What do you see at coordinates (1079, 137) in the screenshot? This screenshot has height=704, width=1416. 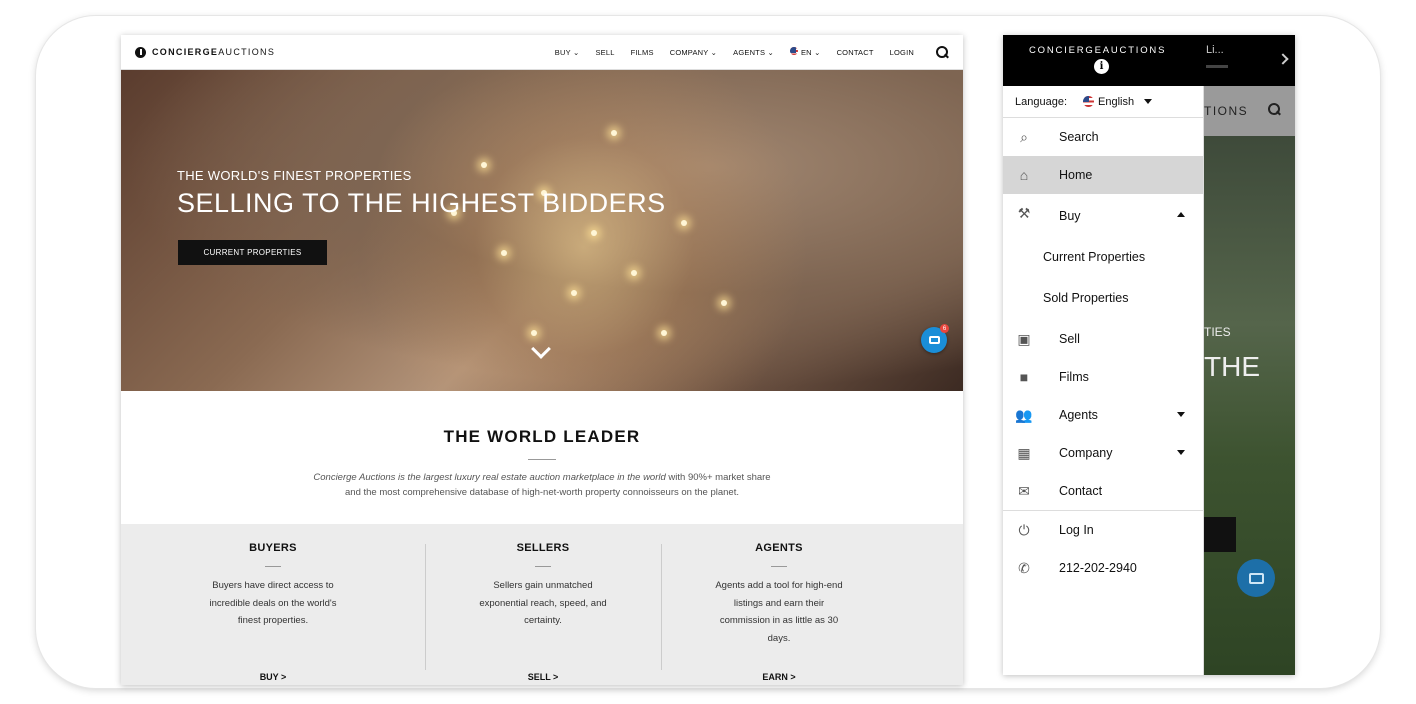 I see `menu-label: Search` at bounding box center [1079, 137].